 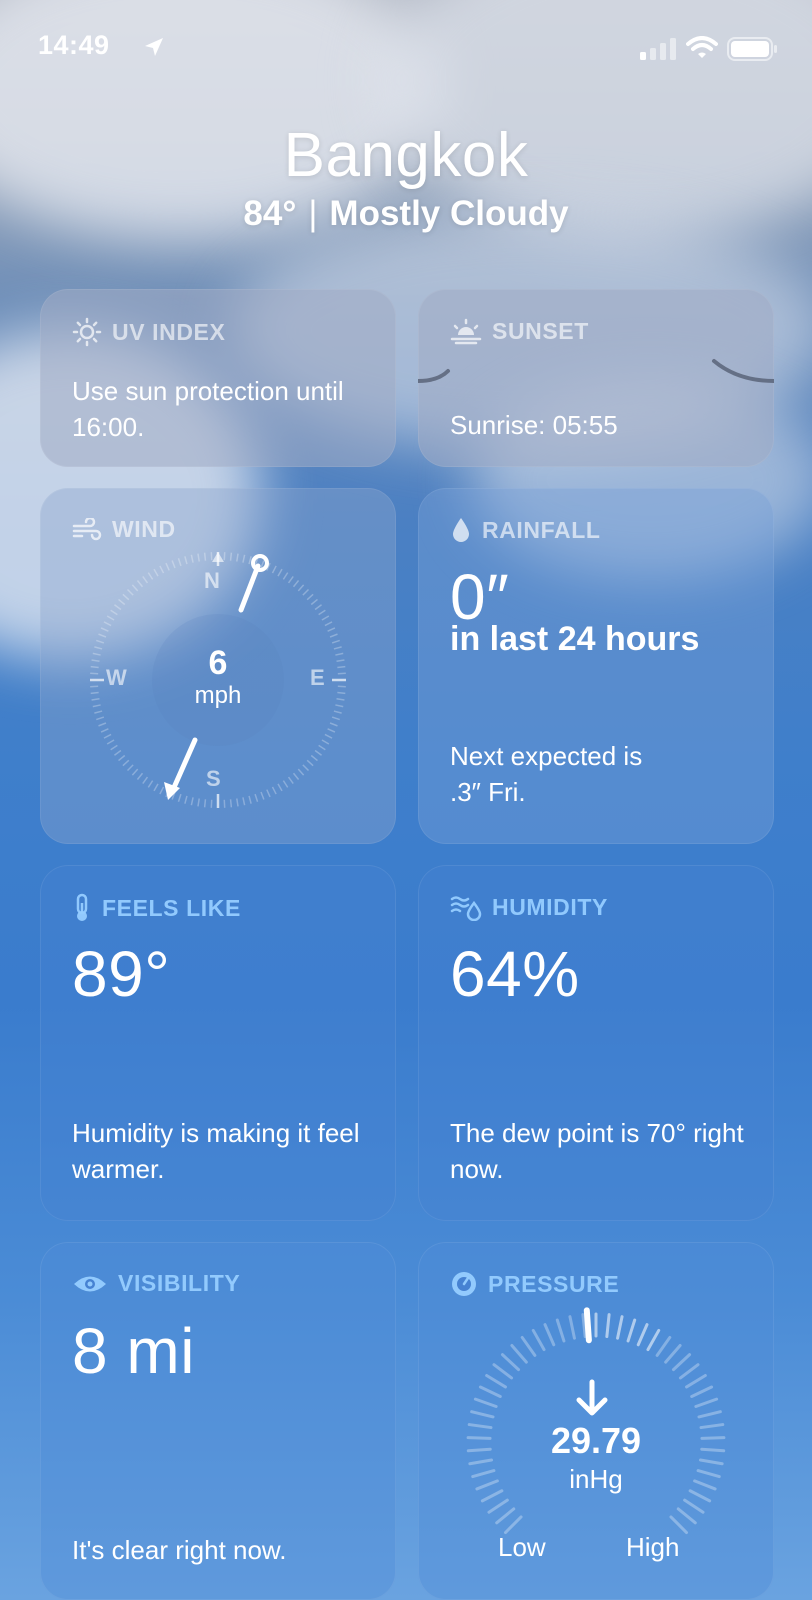 I want to click on pressure-unit: inHg, so click(x=596, y=1479).